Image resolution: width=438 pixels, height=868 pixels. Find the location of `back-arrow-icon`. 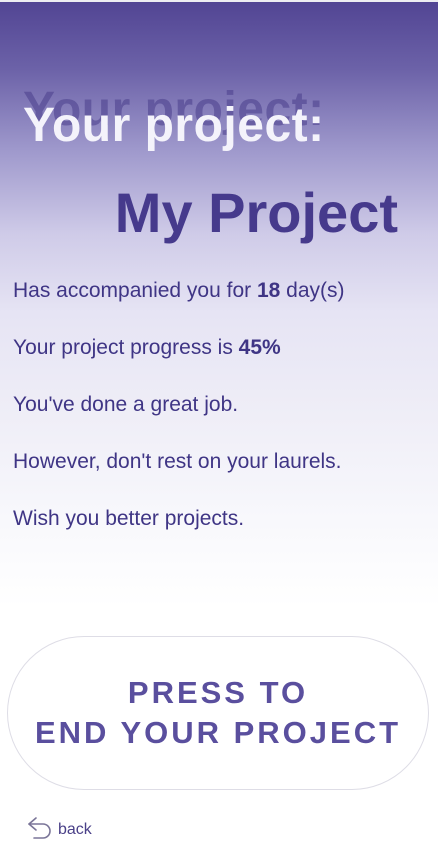

back-arrow-icon is located at coordinates (40, 829).